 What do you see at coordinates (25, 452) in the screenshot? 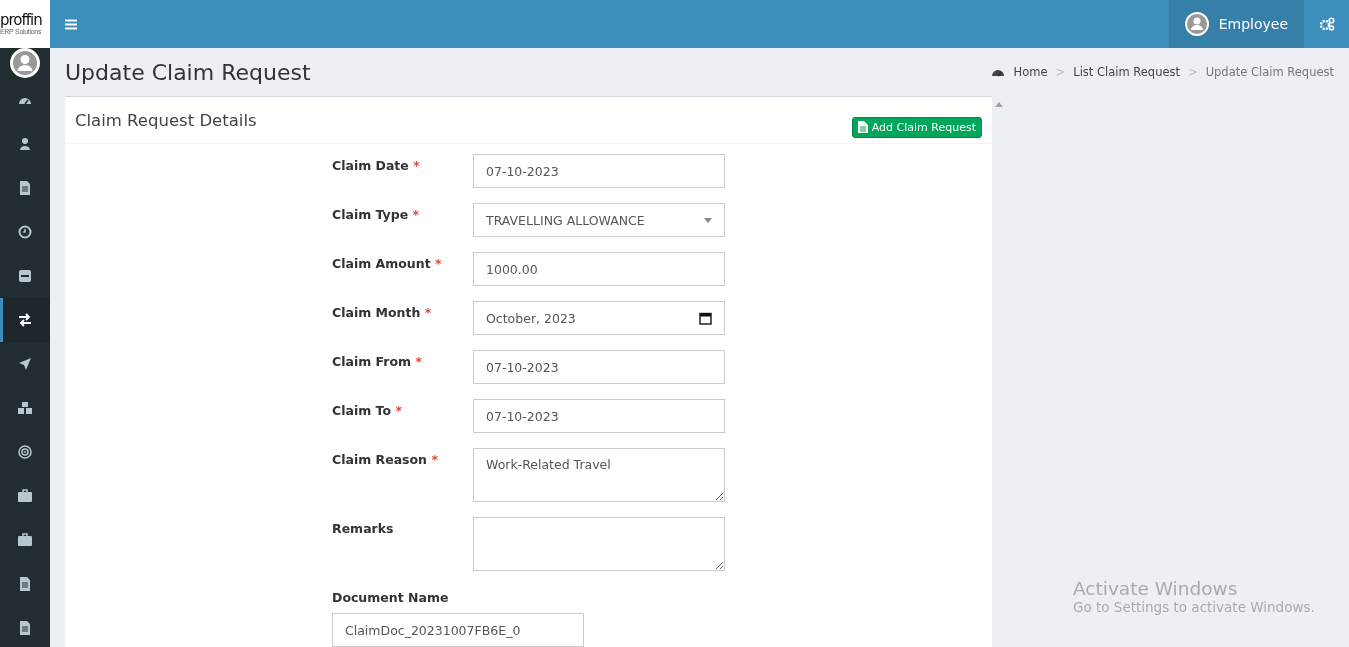
I see `target-icon` at bounding box center [25, 452].